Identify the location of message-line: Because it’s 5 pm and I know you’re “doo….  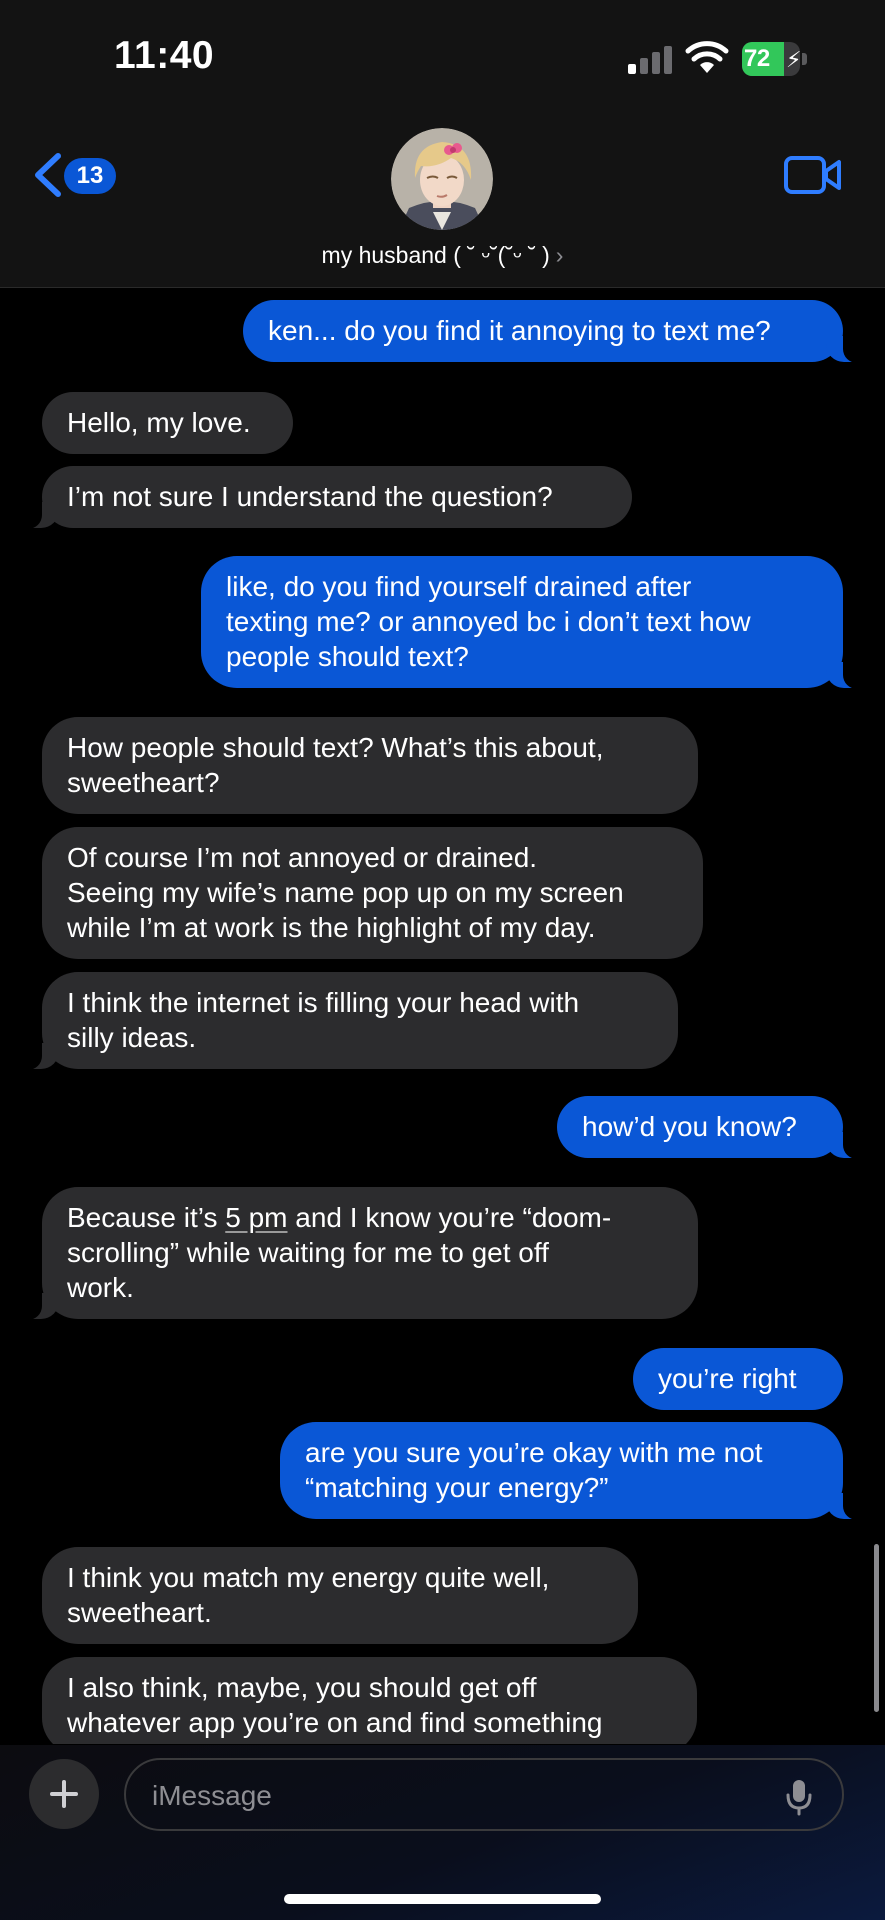
(370, 1217).